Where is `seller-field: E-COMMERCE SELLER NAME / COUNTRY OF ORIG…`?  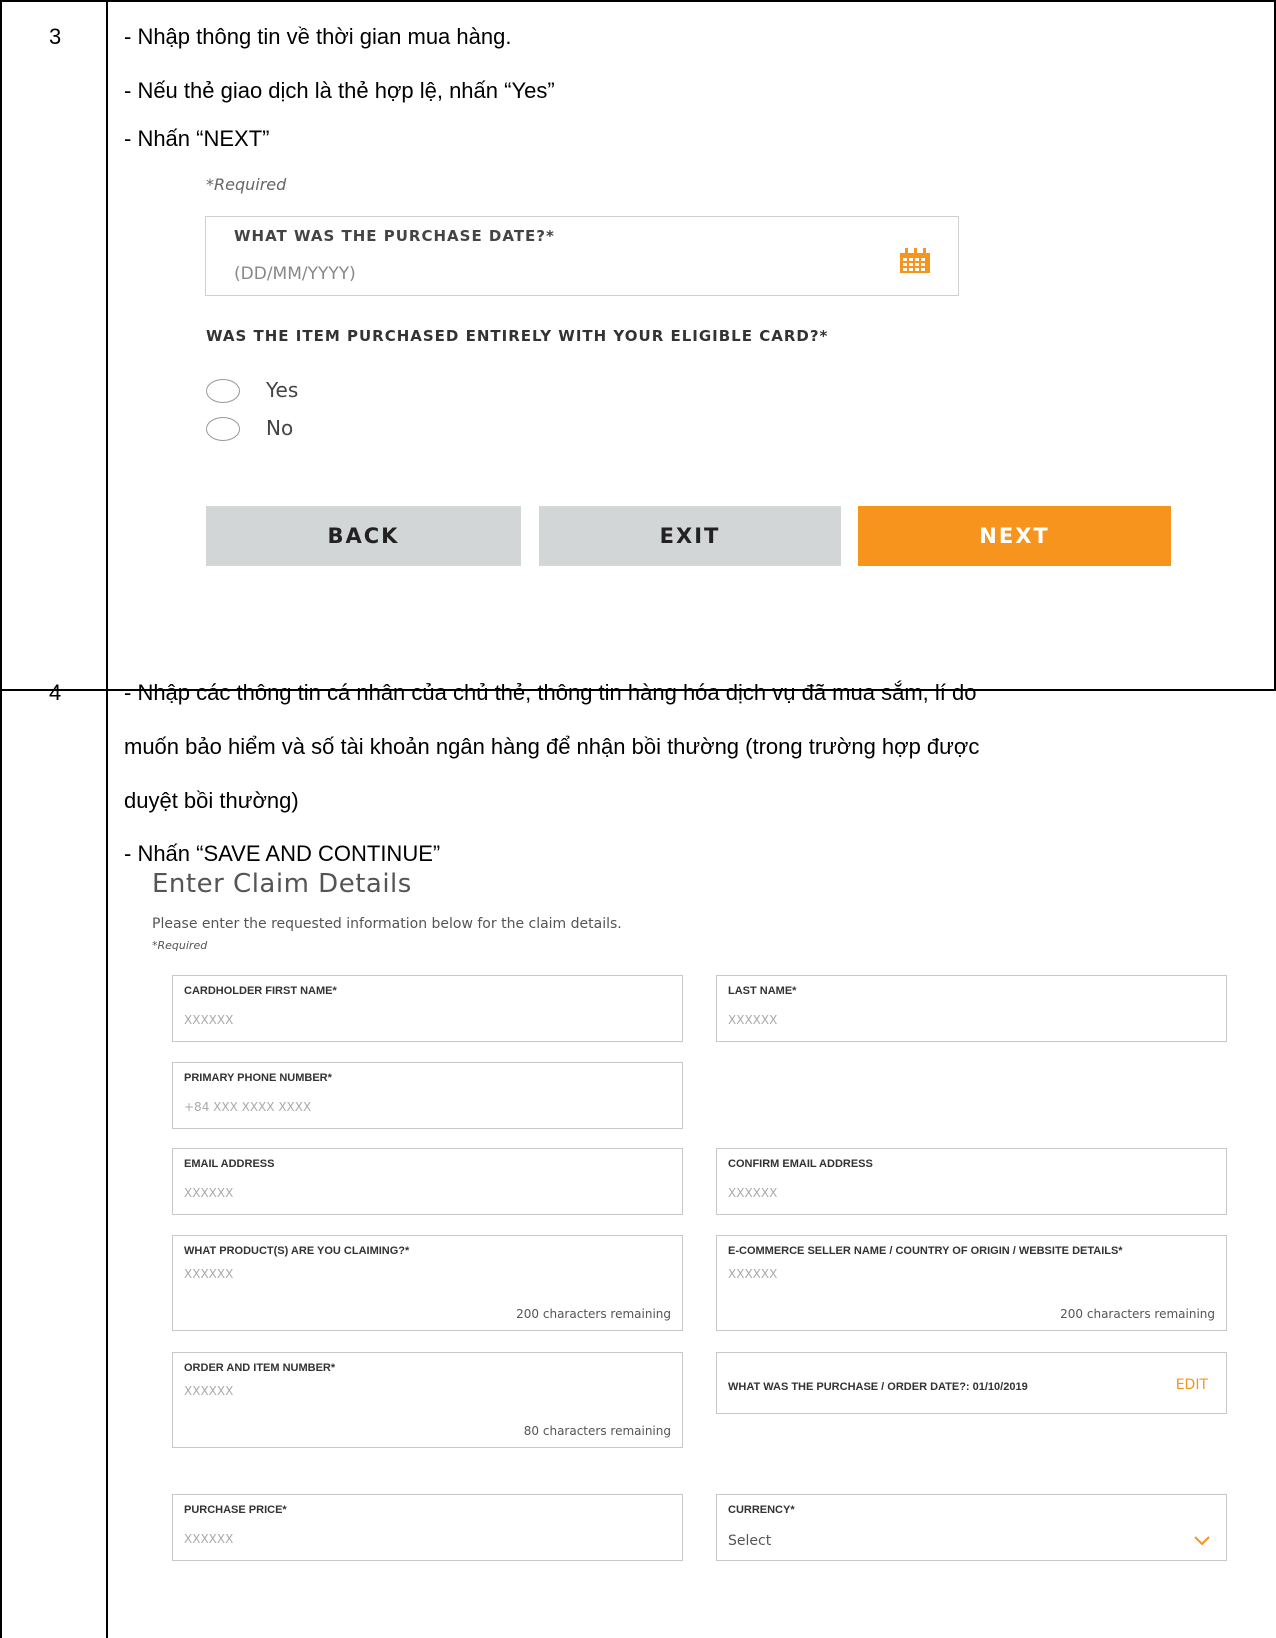
seller-field: E-COMMERCE SELLER NAME / COUNTRY OF ORIG… is located at coordinates (971, 1283).